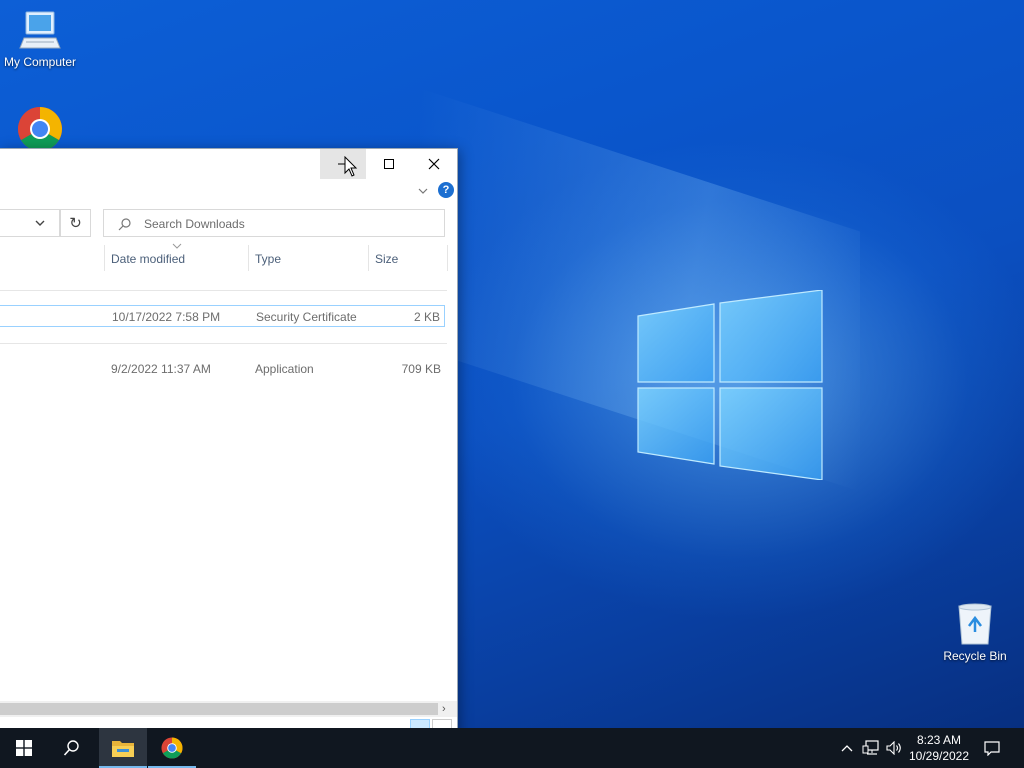 The width and height of the screenshot is (1024, 768). Describe the element at coordinates (228, 191) in the screenshot. I see `ribbon-bar: ?` at that location.